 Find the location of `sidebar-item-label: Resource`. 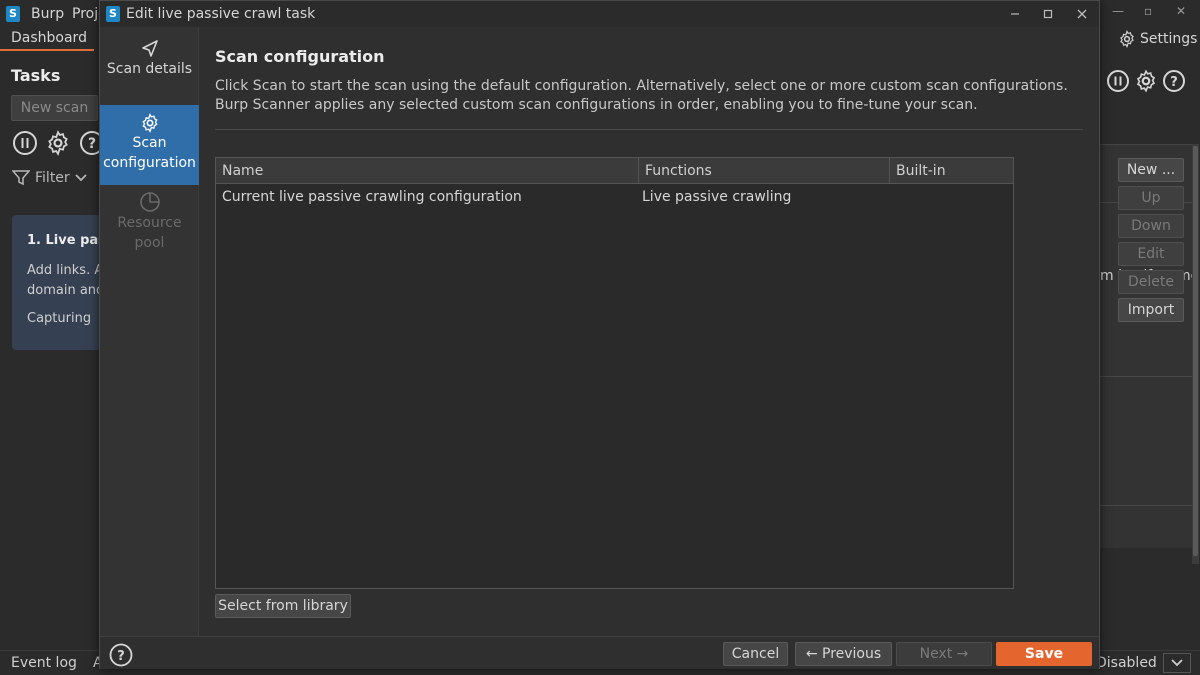

sidebar-item-label: Resource is located at coordinates (149, 223).